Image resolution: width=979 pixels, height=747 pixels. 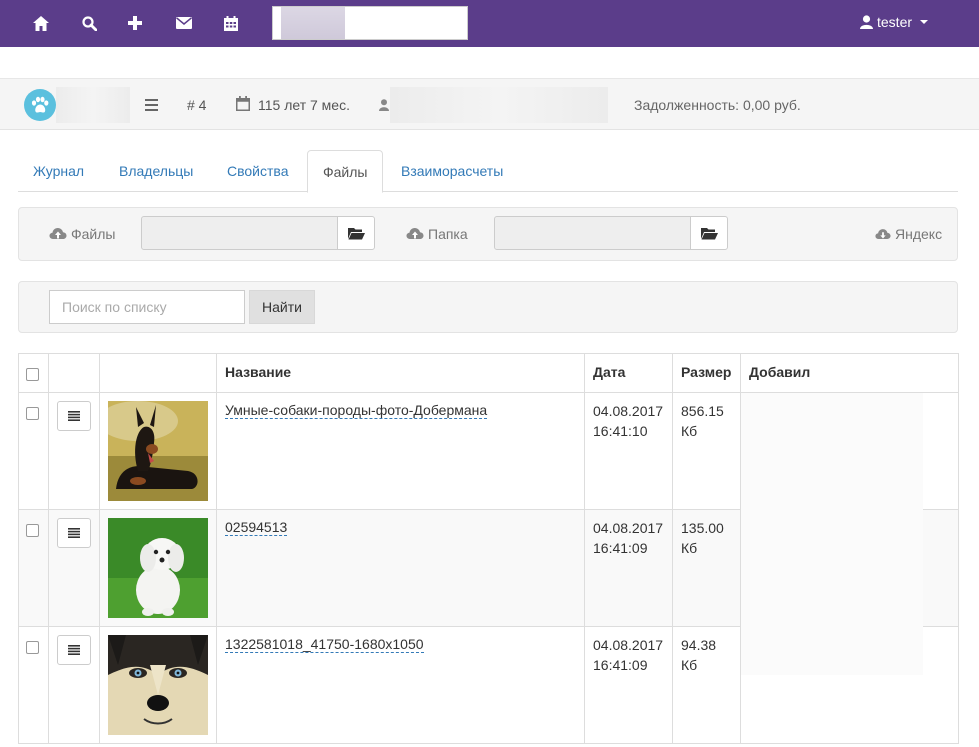 I want to click on file-size: 94.38, so click(x=699, y=645).